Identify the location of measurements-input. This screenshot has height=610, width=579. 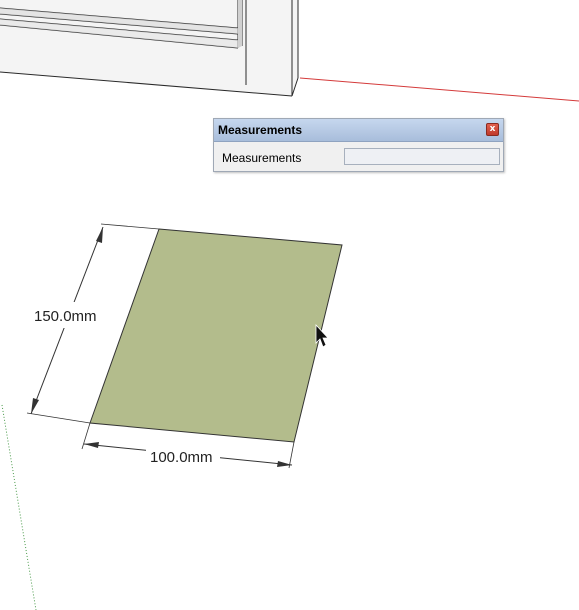
(422, 156).